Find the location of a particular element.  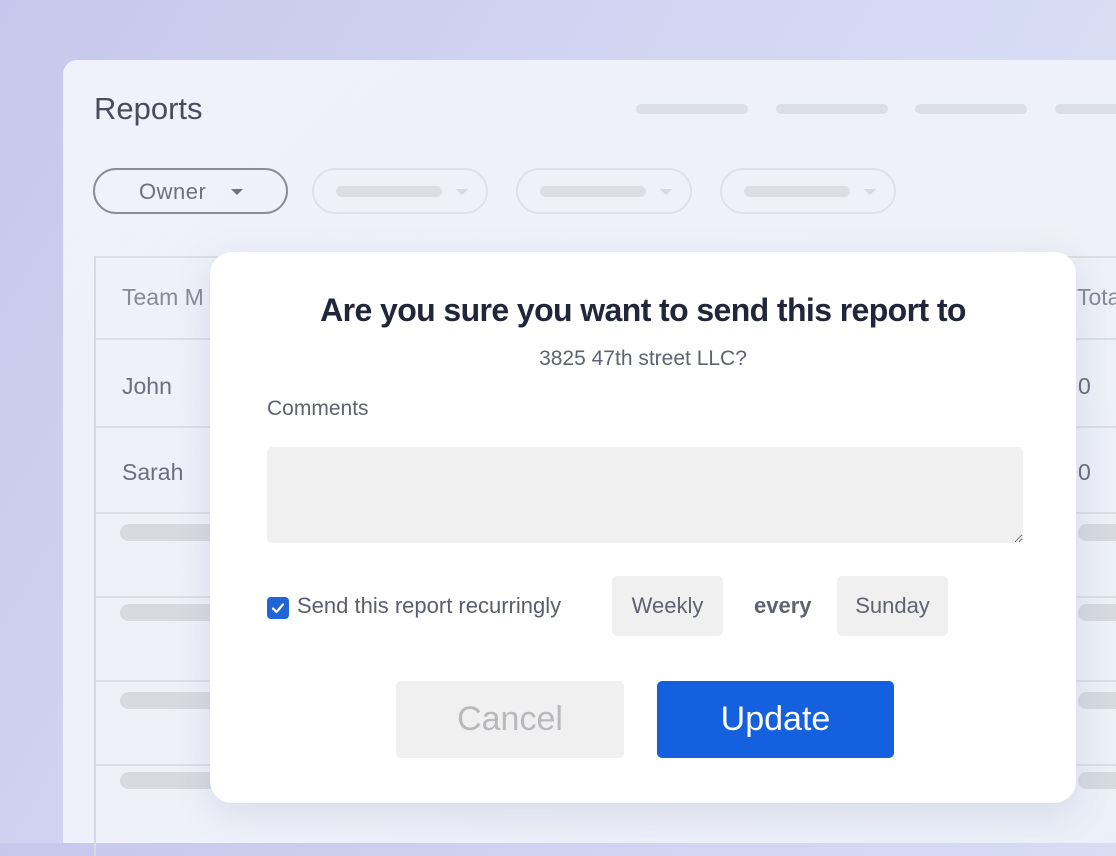

recurring-label: Send this report recurringly is located at coordinates (429, 606).